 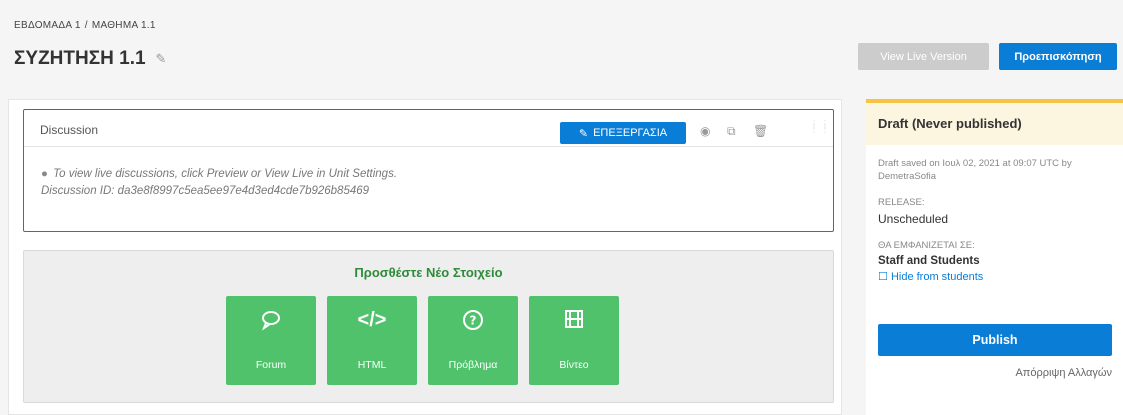 I want to click on code-icon: </>, so click(x=372, y=320).